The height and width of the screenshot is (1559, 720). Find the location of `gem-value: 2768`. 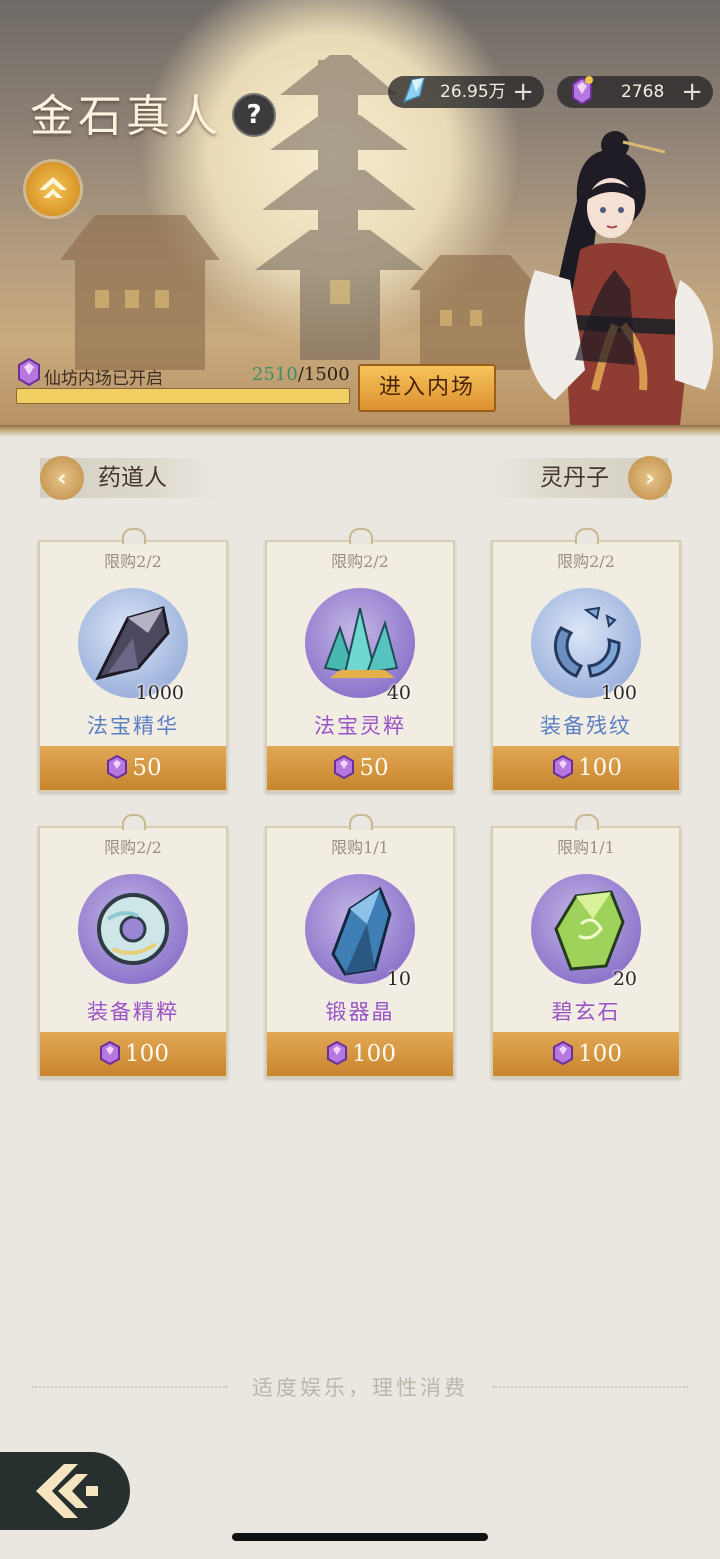

gem-value: 2768 is located at coordinates (643, 92).